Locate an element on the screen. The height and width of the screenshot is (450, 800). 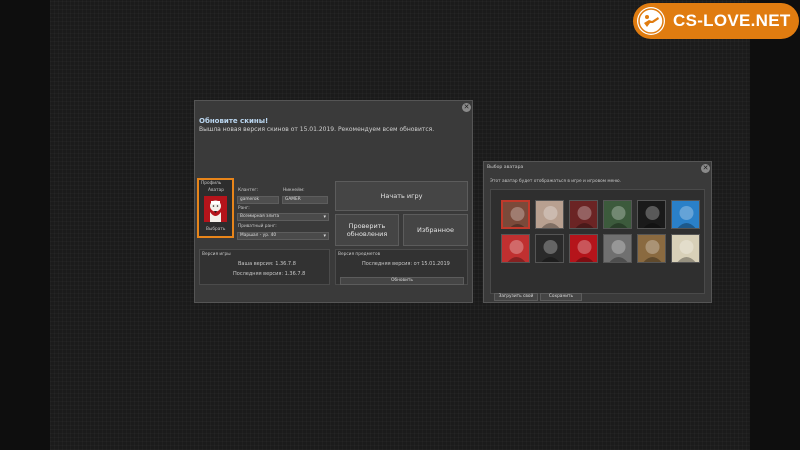
clan-tag-label: Клантег: is located at coordinates (248, 190).